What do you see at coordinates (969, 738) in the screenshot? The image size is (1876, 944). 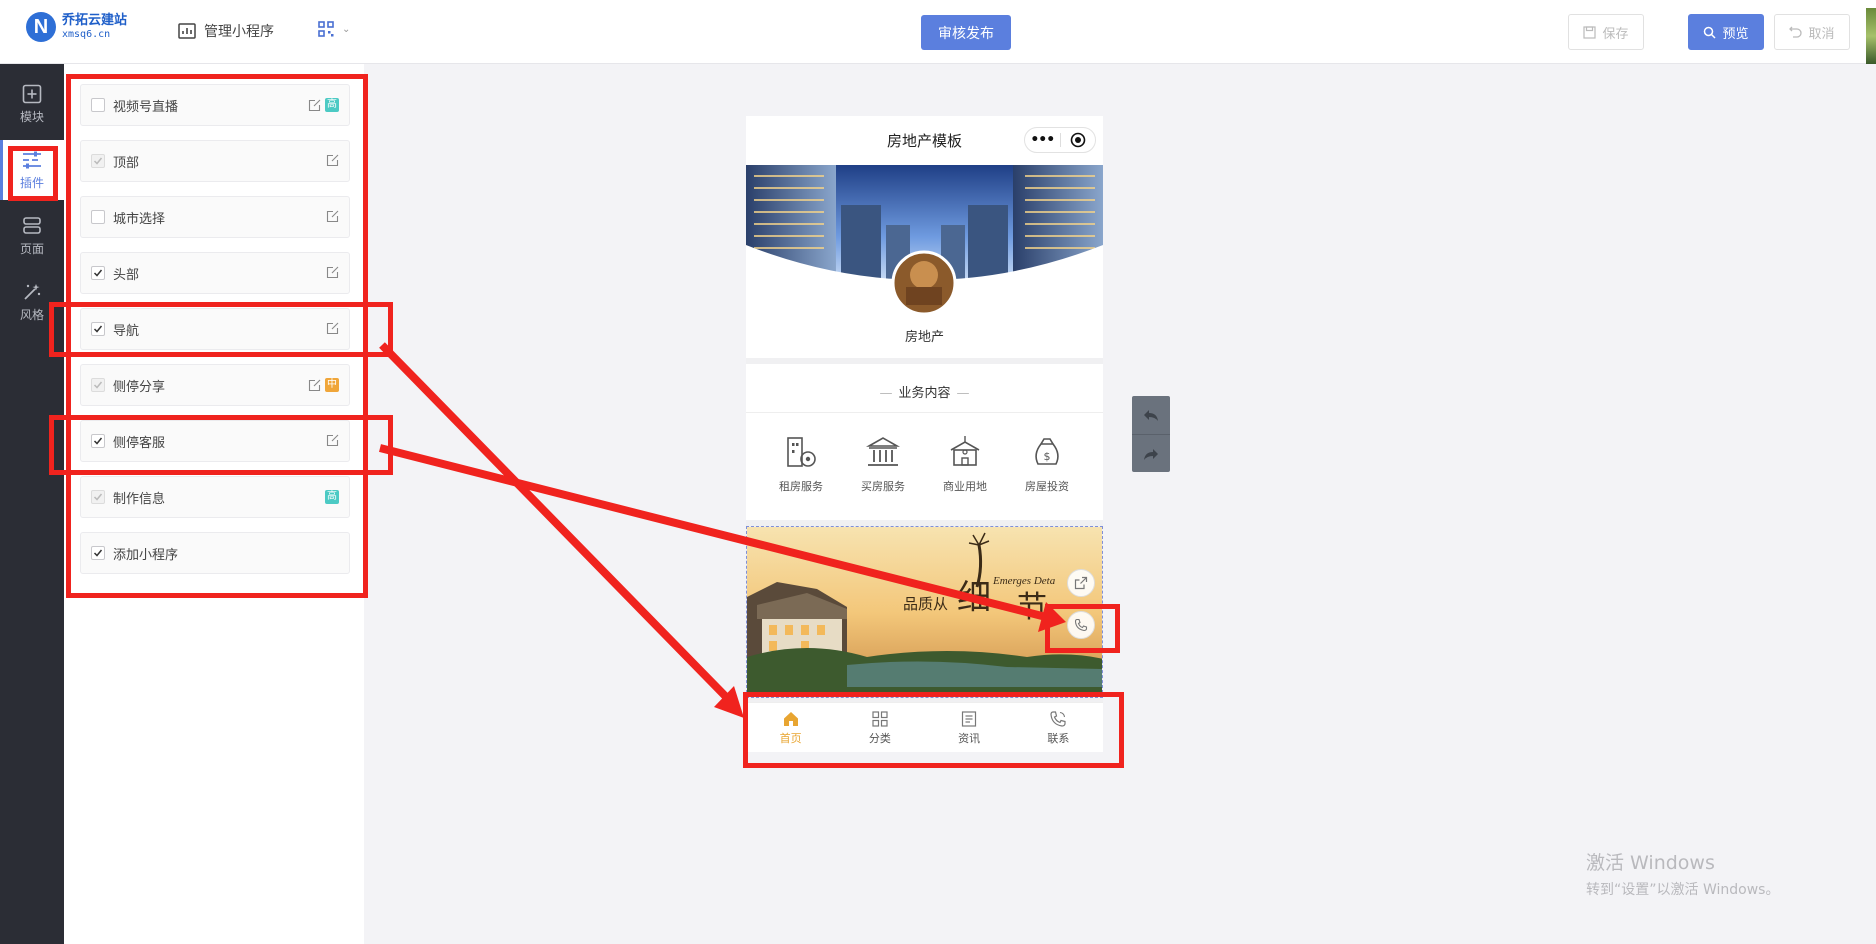 I see `tab-label: 资讯` at bounding box center [969, 738].